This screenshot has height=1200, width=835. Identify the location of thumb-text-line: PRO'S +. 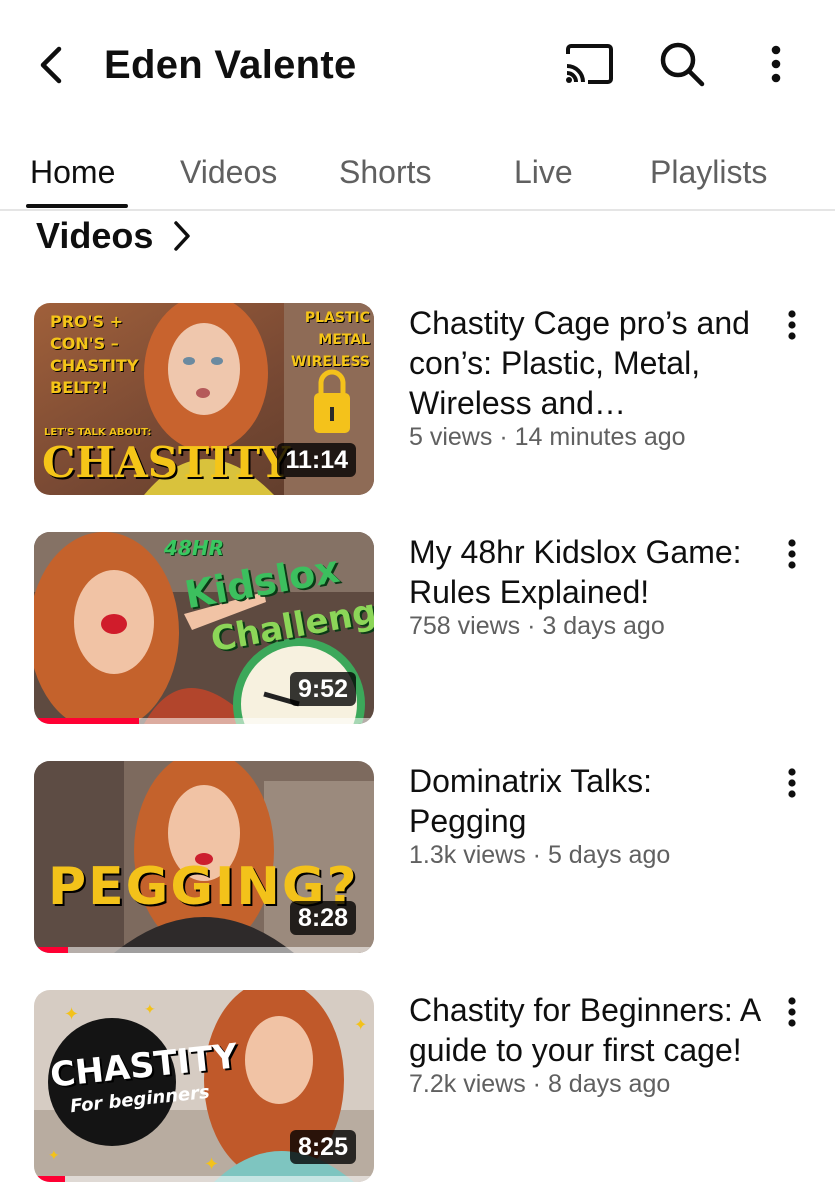
(87, 321).